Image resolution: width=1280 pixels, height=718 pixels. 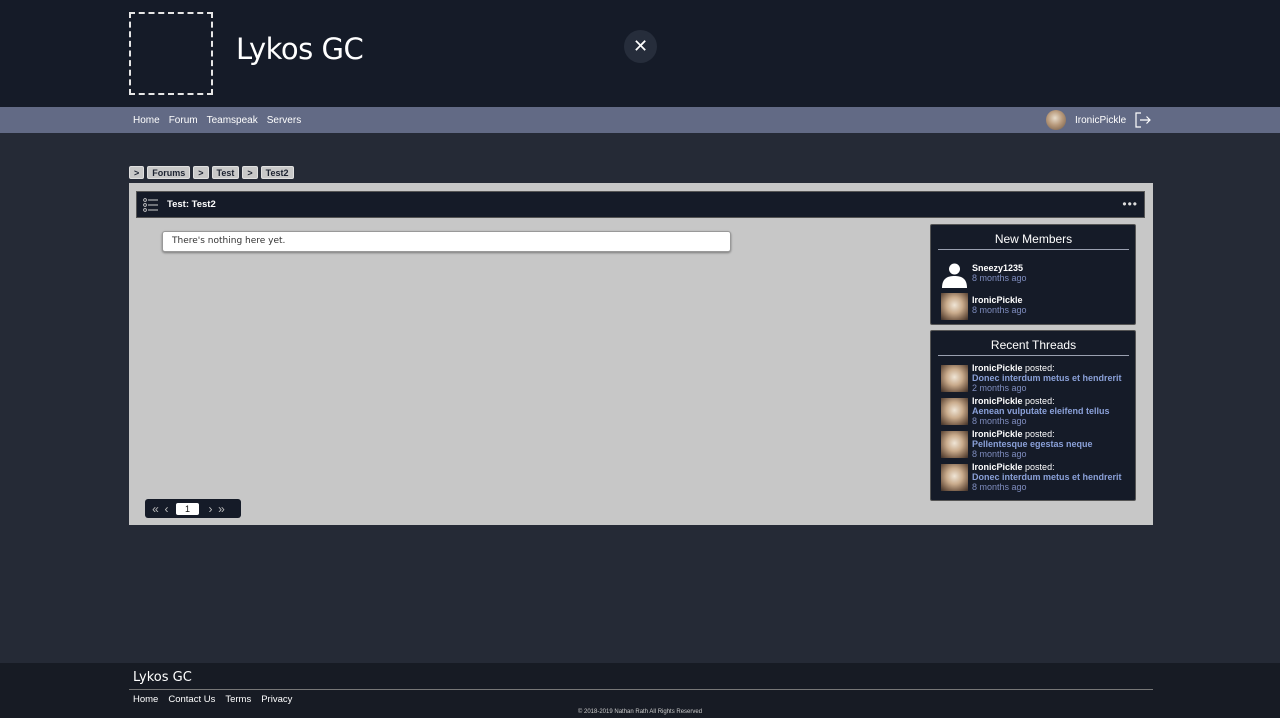 I want to click on person-silhouette-icon, so click(x=954, y=275).